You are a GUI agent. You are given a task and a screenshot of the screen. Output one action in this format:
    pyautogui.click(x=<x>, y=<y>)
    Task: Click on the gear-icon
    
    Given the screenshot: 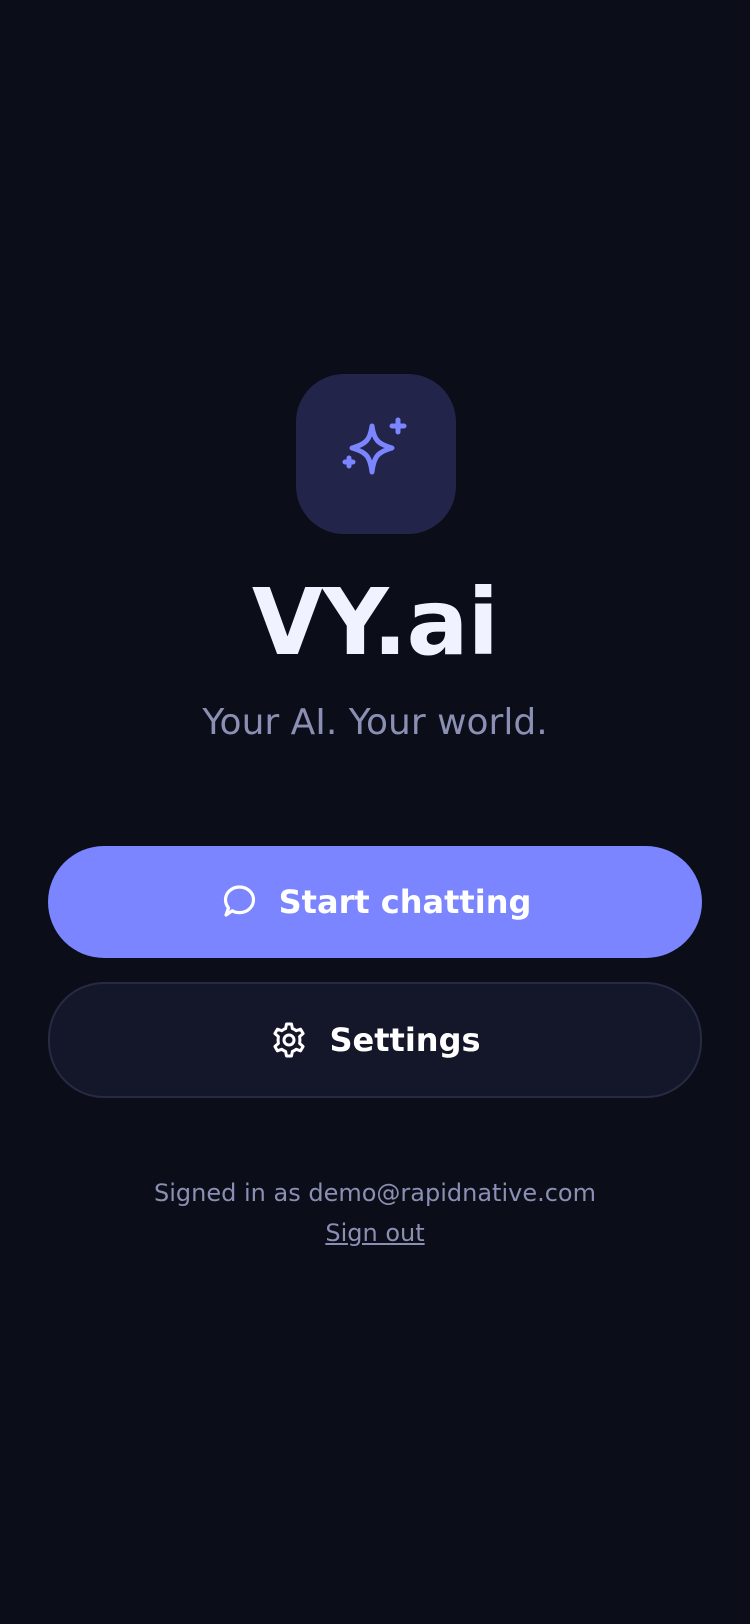 What is the action you would take?
    pyautogui.click(x=289, y=1040)
    